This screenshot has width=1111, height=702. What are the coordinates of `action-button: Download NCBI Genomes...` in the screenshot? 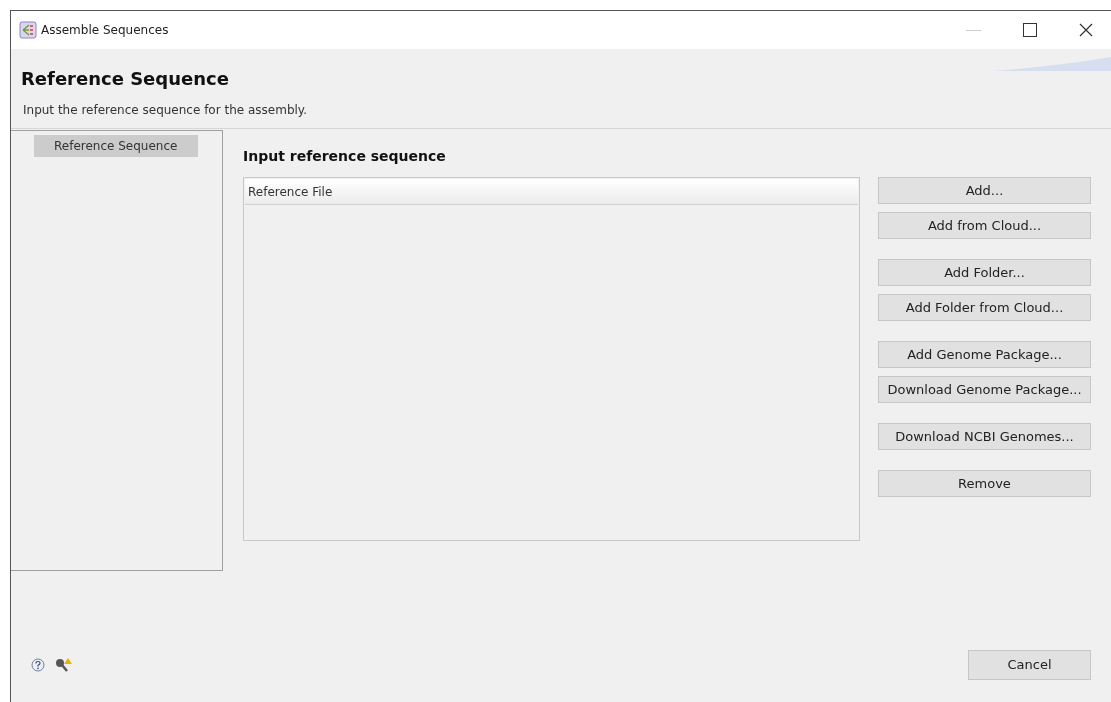 It's located at (984, 436).